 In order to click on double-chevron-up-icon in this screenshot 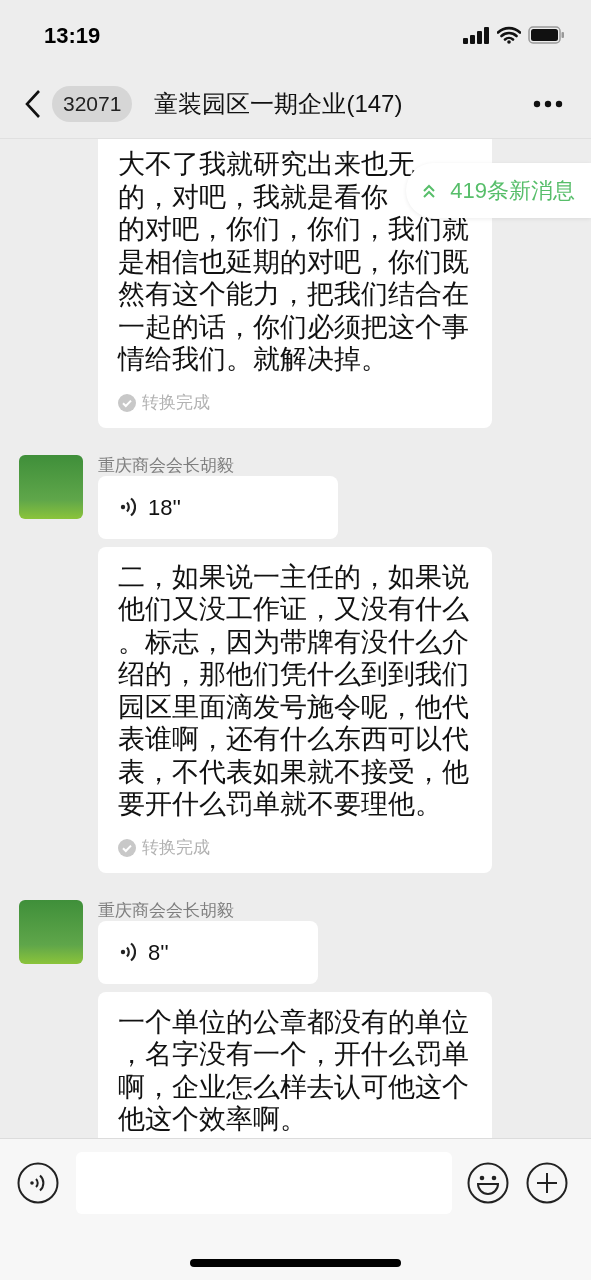, I will do `click(429, 190)`.